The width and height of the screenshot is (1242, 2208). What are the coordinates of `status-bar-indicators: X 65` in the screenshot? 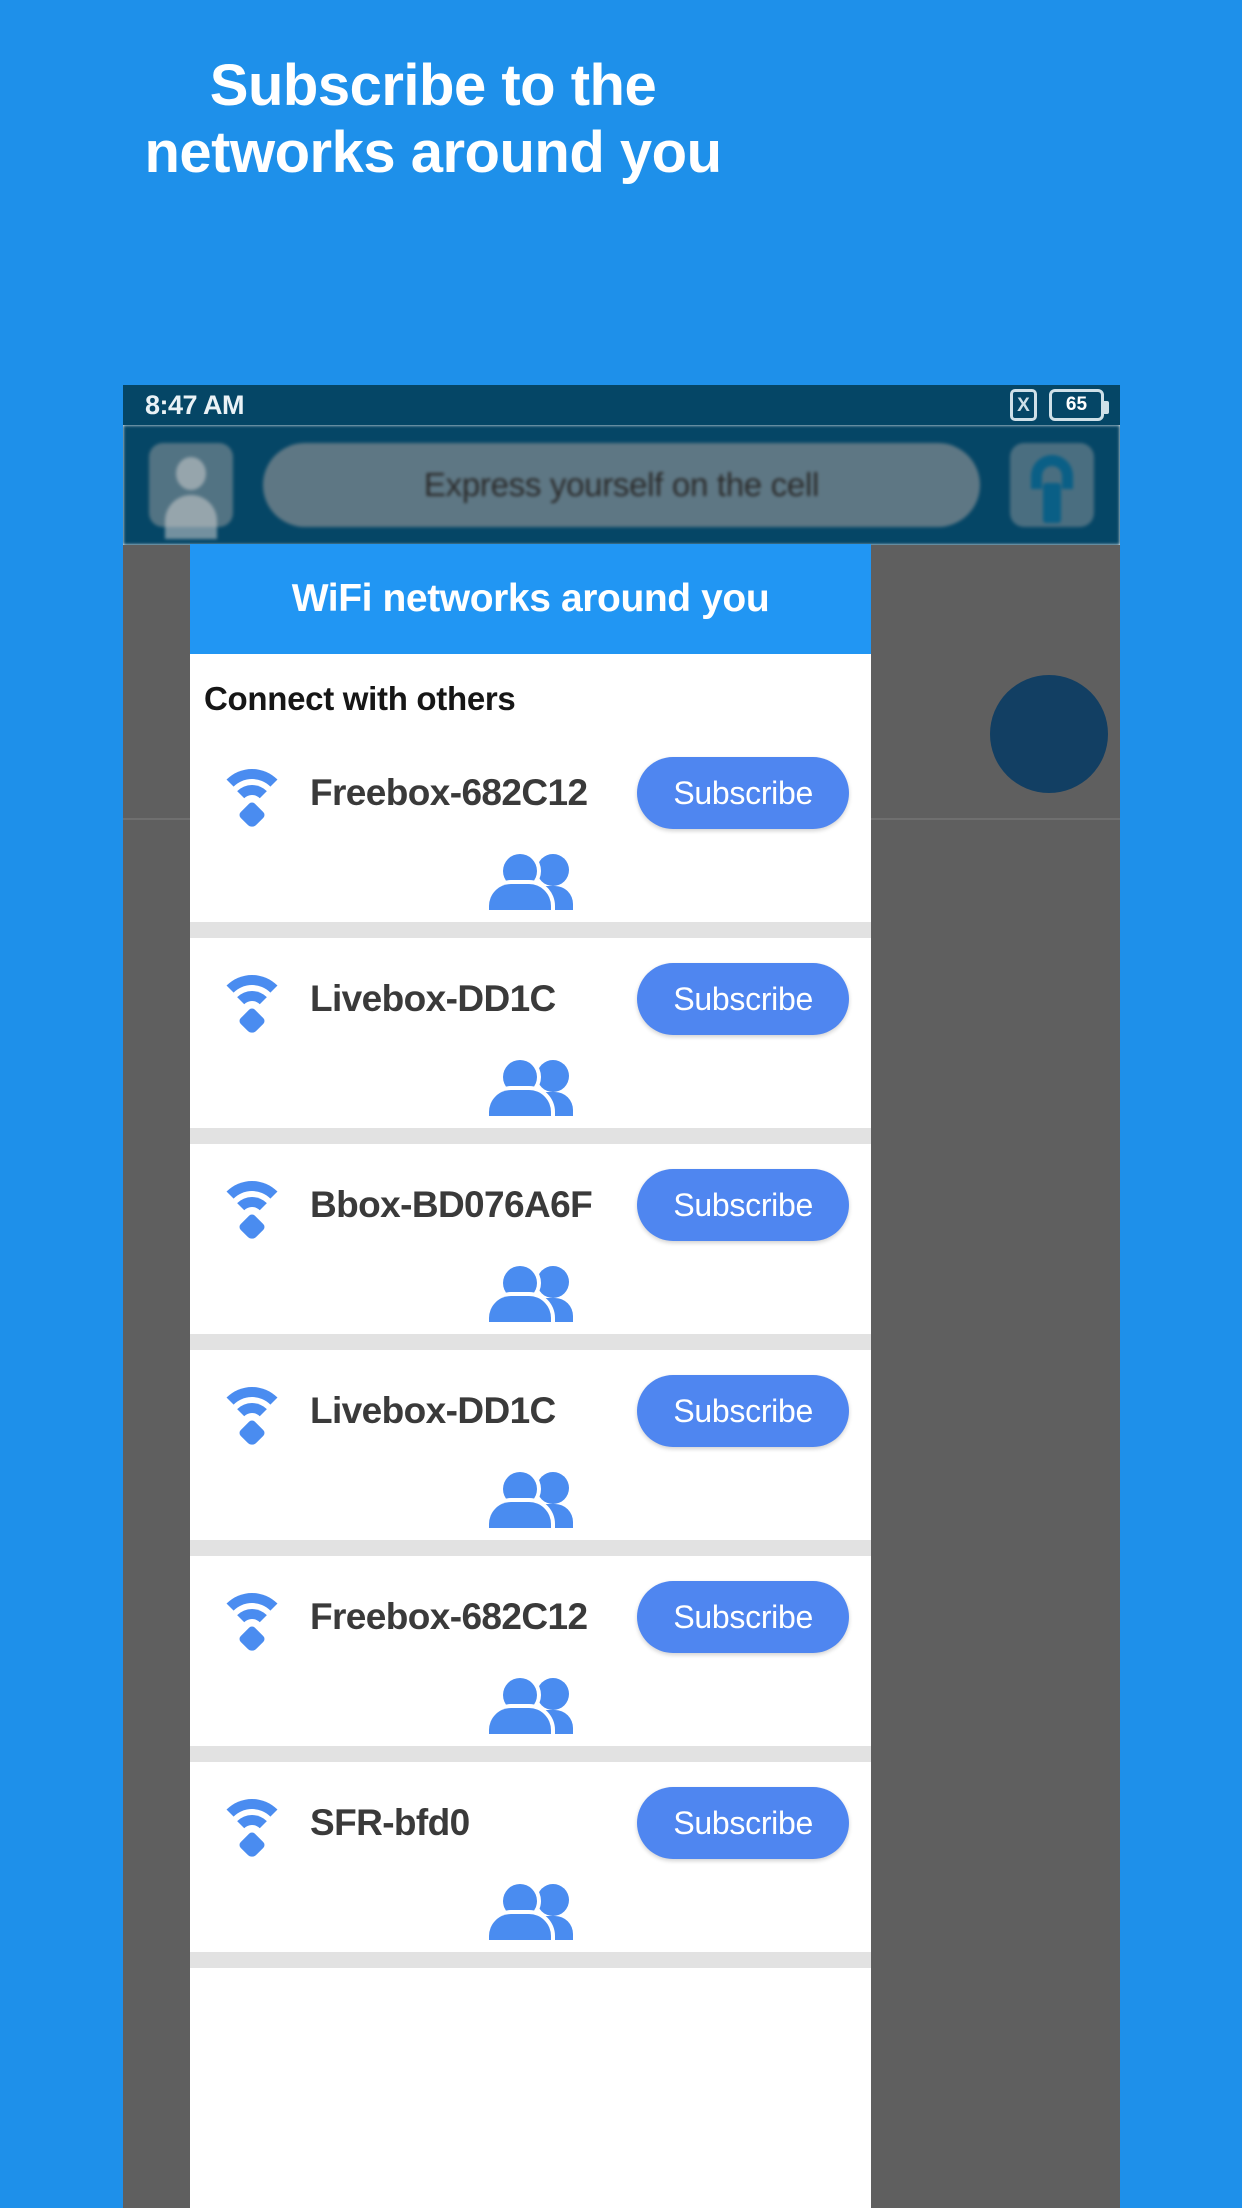 It's located at (1059, 405).